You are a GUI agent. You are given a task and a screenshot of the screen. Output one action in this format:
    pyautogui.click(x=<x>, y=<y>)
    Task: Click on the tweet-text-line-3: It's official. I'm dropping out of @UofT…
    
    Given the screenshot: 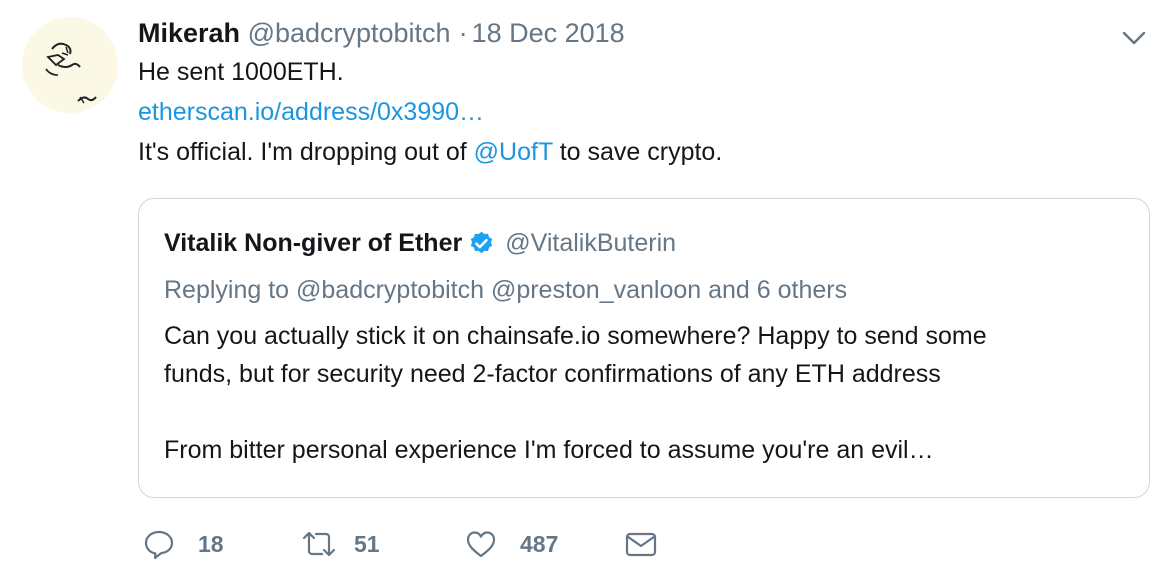 What is the action you would take?
    pyautogui.click(x=638, y=152)
    